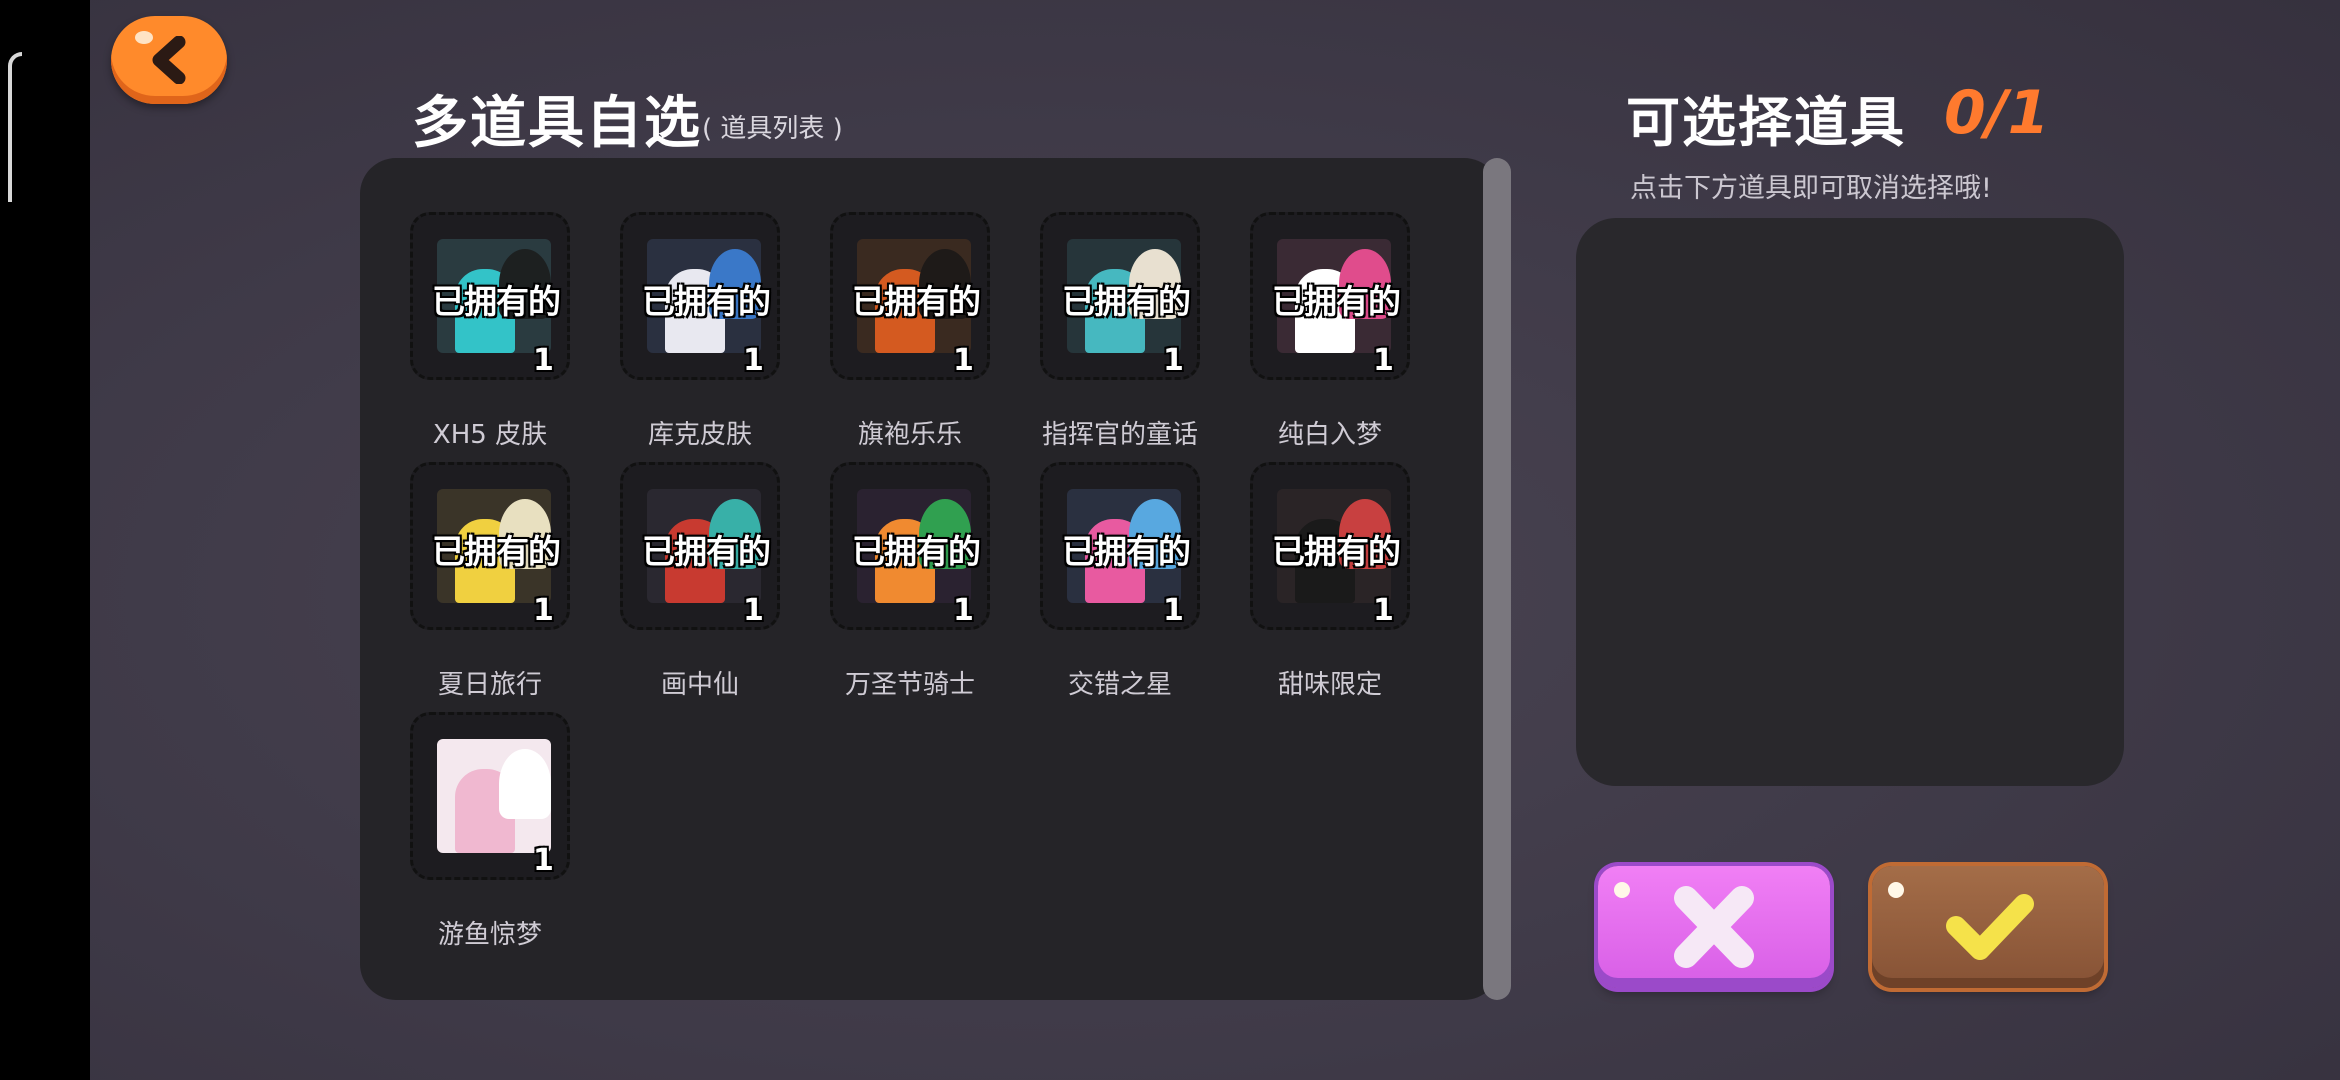  What do you see at coordinates (1329, 685) in the screenshot?
I see `item-name: 甜味限定` at bounding box center [1329, 685].